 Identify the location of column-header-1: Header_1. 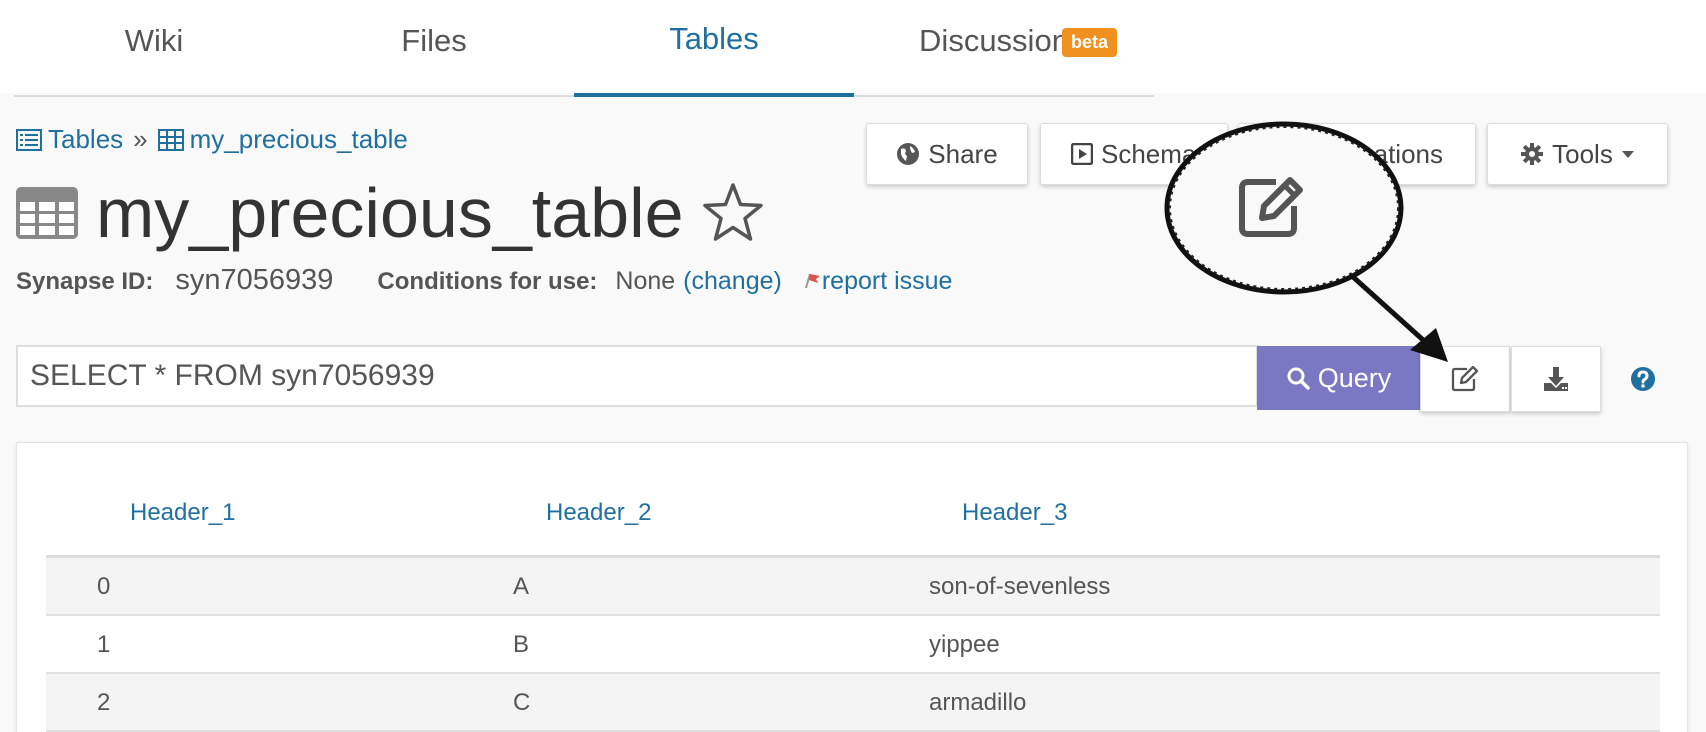
(182, 513).